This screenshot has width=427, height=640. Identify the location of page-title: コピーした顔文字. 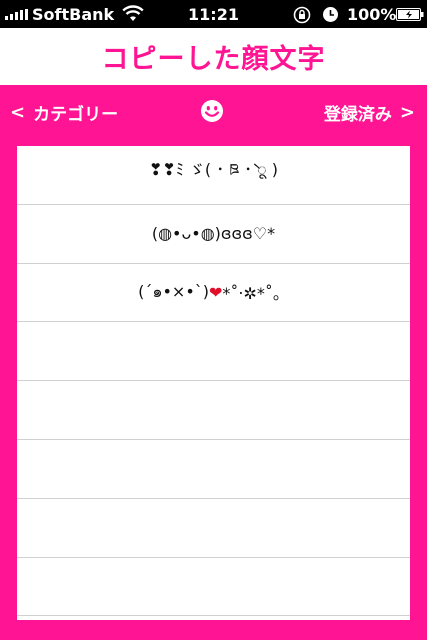
(213, 59).